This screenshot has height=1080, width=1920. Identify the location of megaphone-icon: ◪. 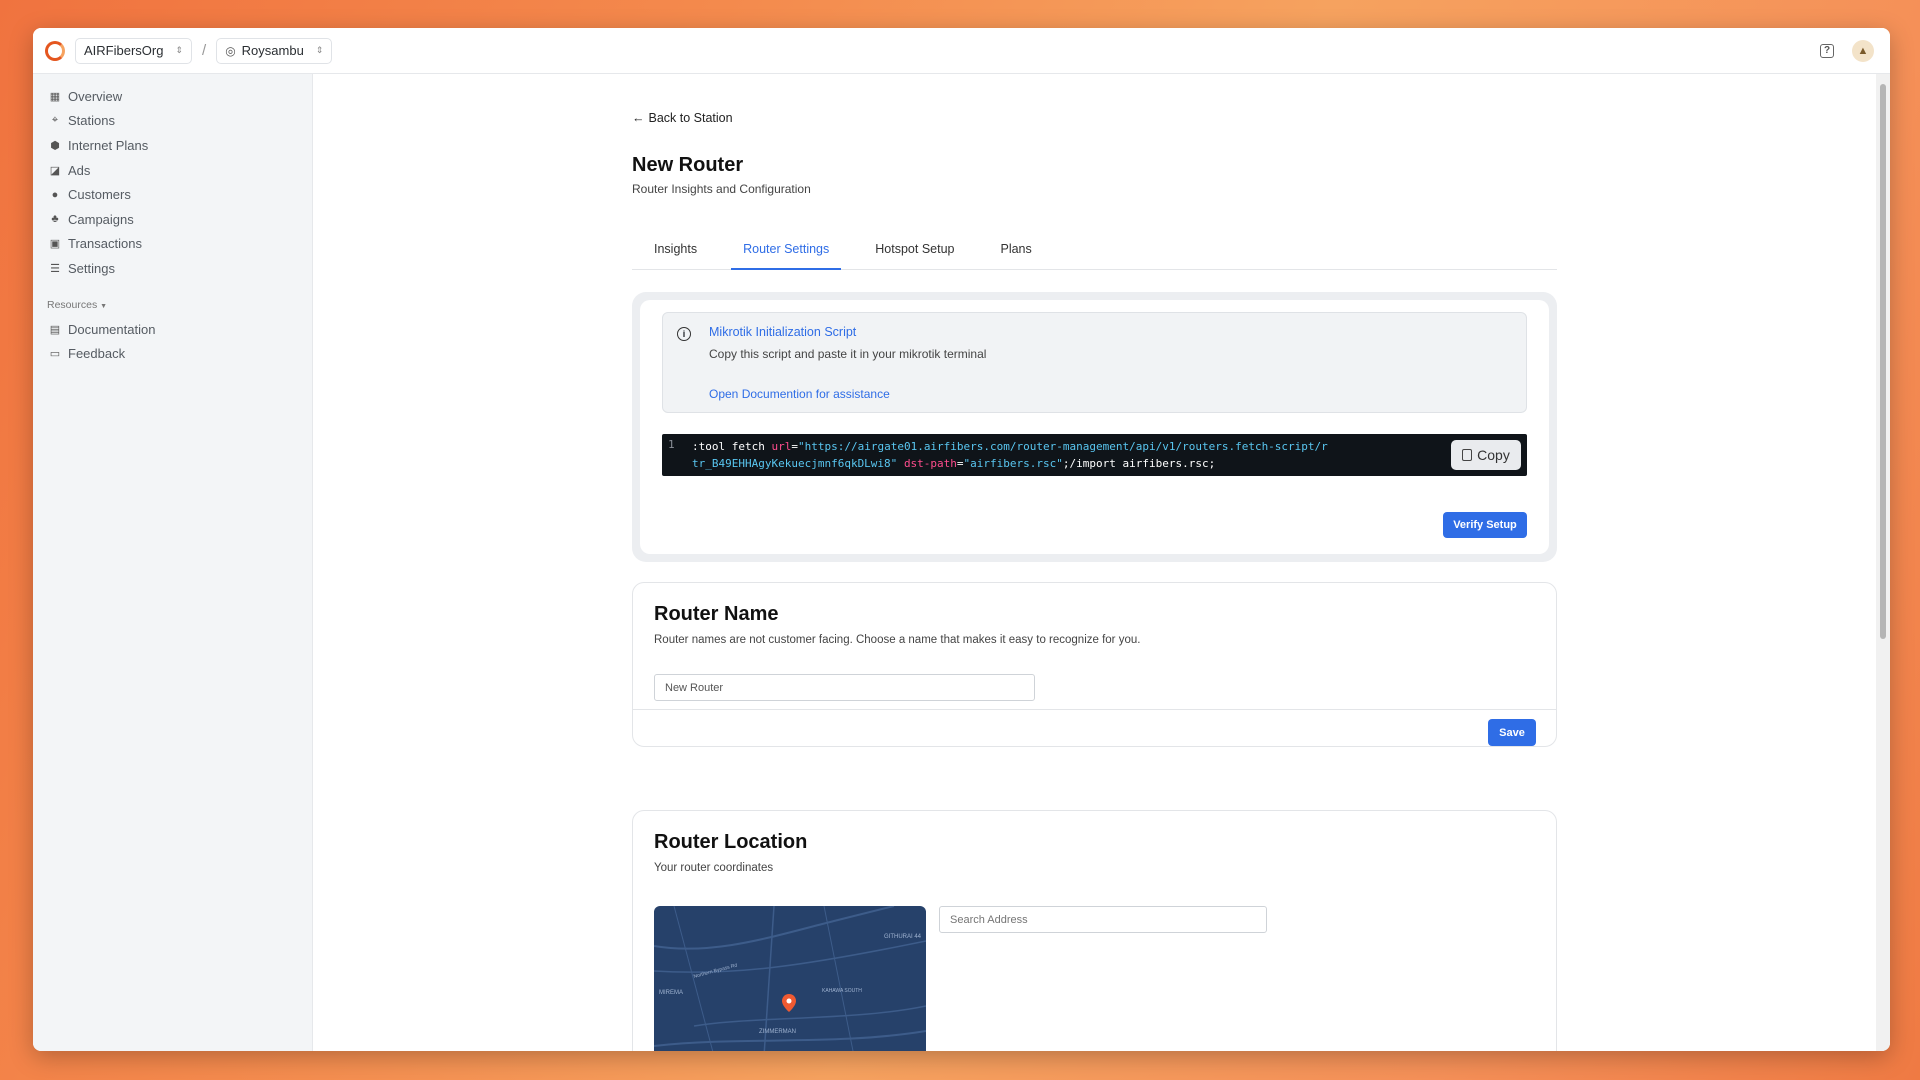
(55, 170).